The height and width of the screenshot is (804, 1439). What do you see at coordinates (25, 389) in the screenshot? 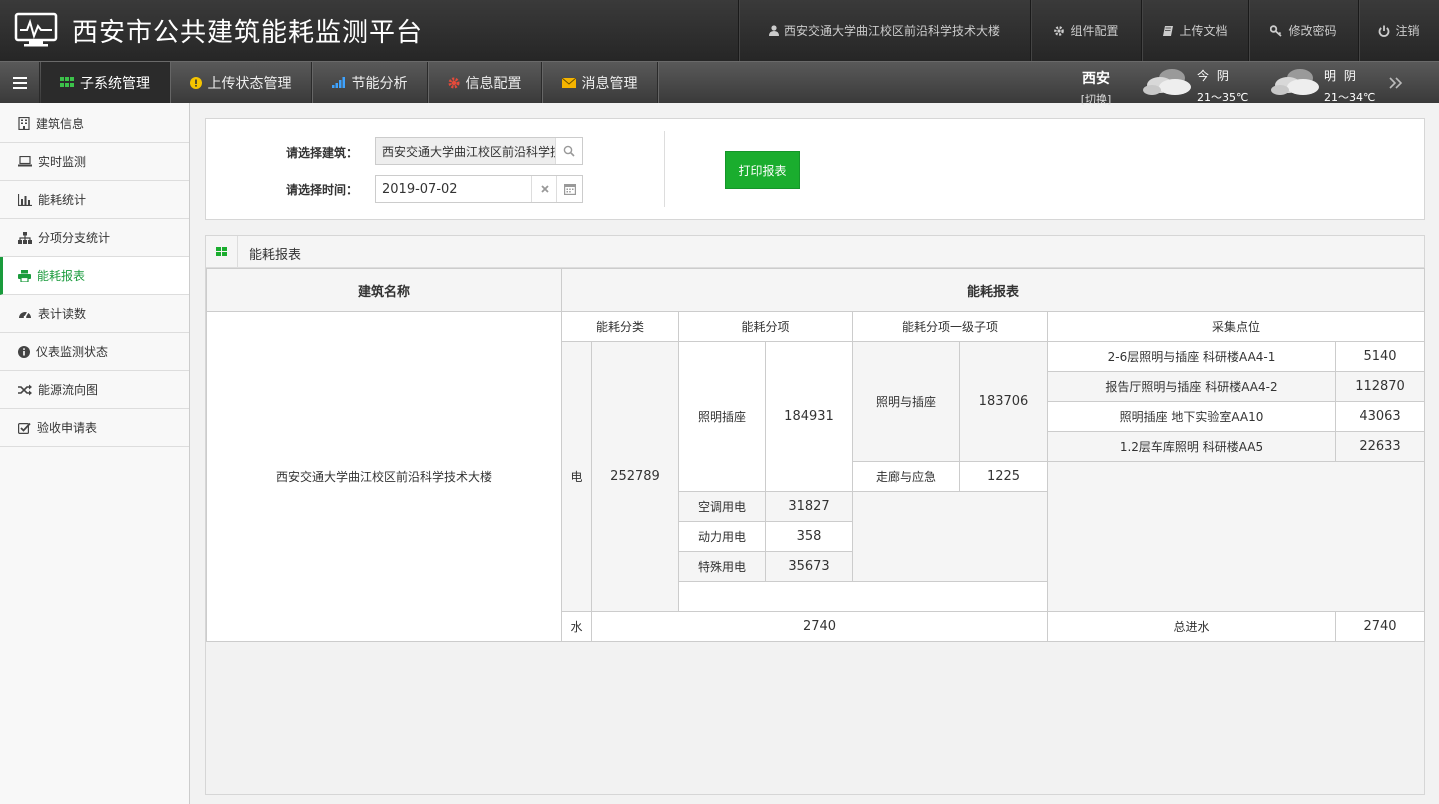
I see `shuffle-icon` at bounding box center [25, 389].